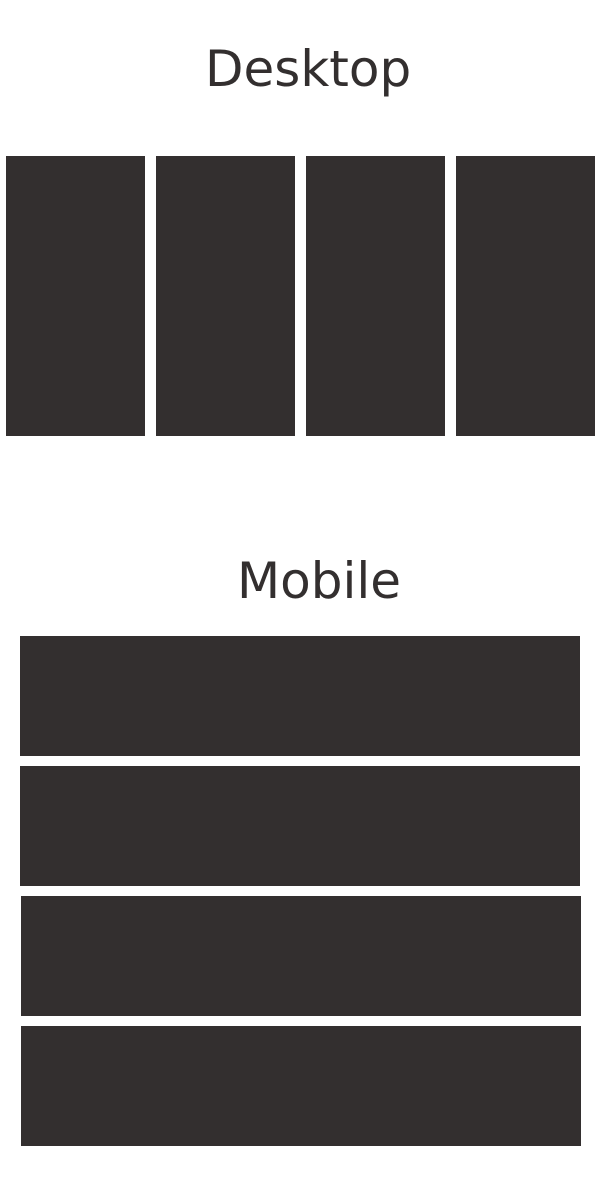 The image size is (600, 1200). What do you see at coordinates (319, 581) in the screenshot?
I see `mobile-heading: Mobile` at bounding box center [319, 581].